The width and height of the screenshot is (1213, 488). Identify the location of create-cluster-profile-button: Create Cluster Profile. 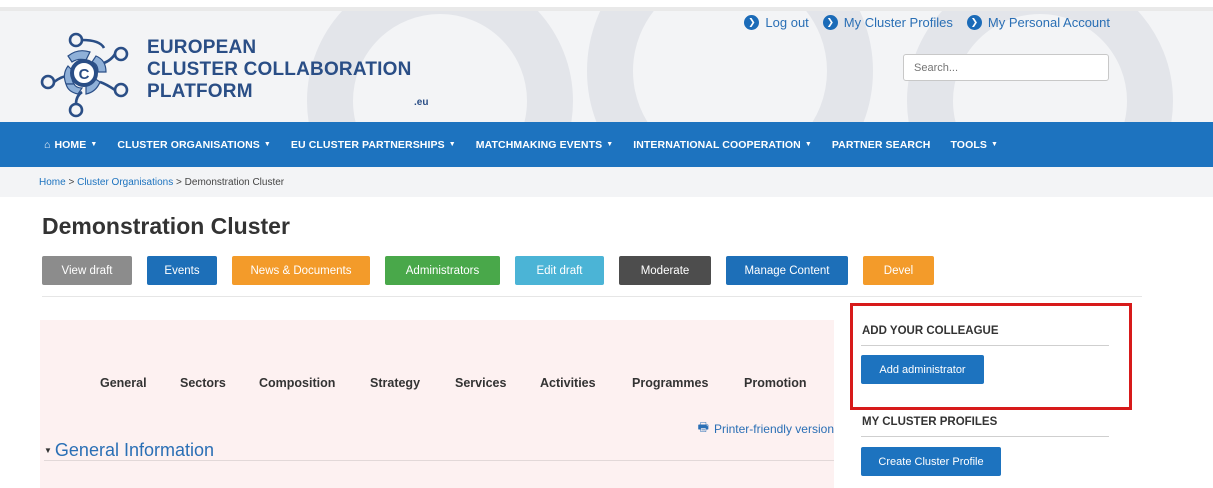
(931, 461).